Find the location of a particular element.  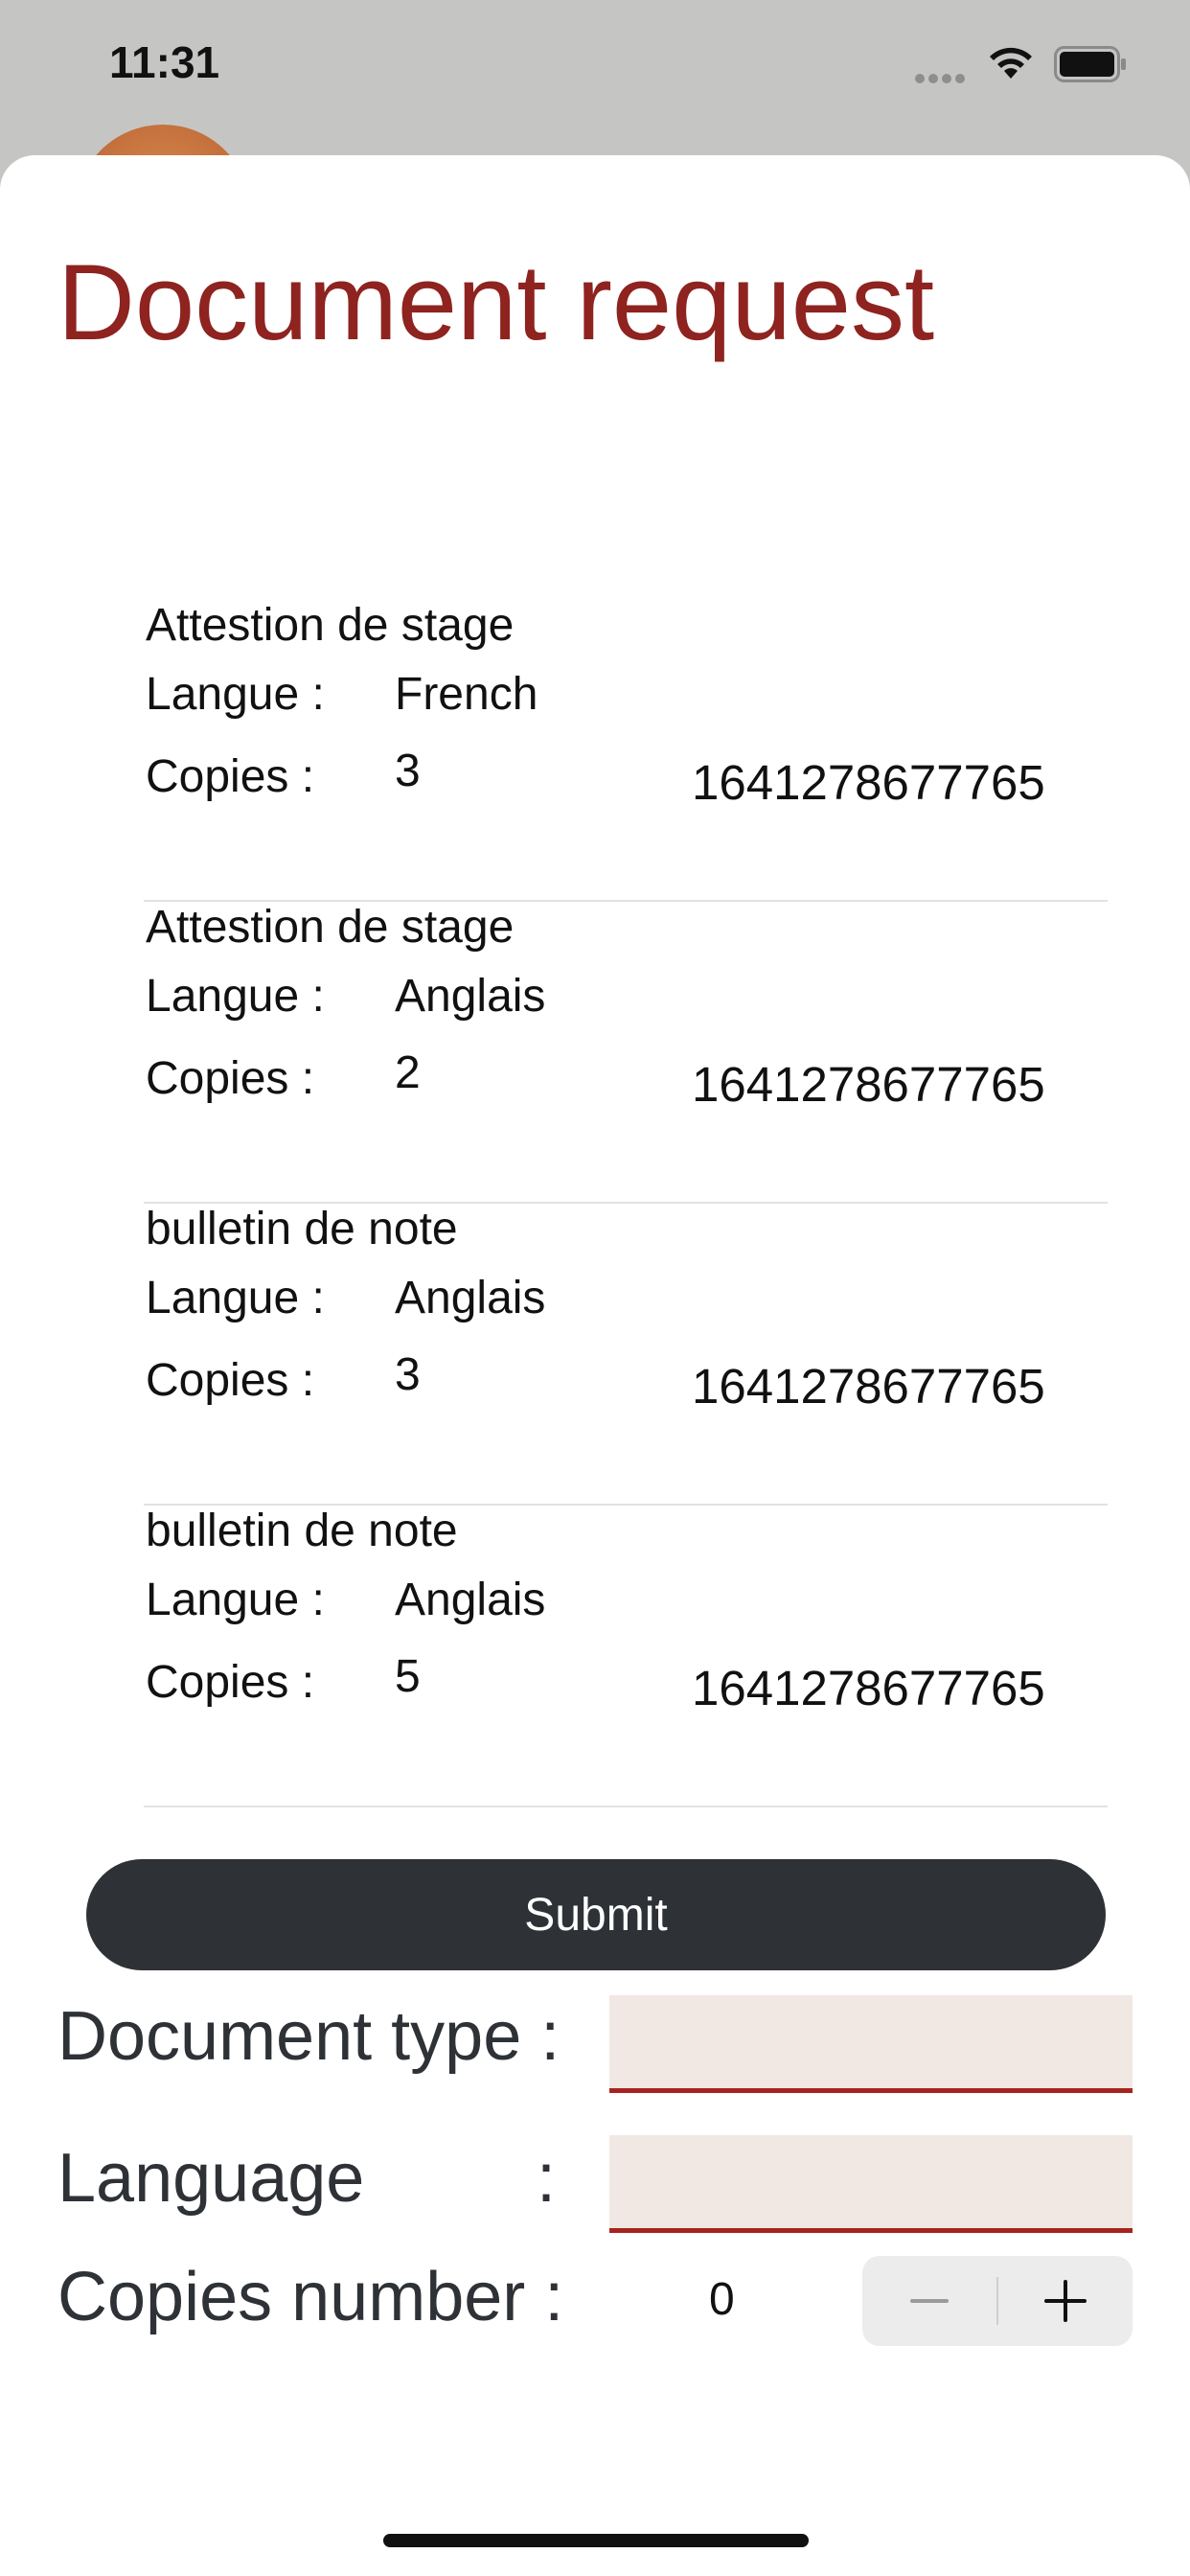

document-type-label: Document type : is located at coordinates (309, 2036).